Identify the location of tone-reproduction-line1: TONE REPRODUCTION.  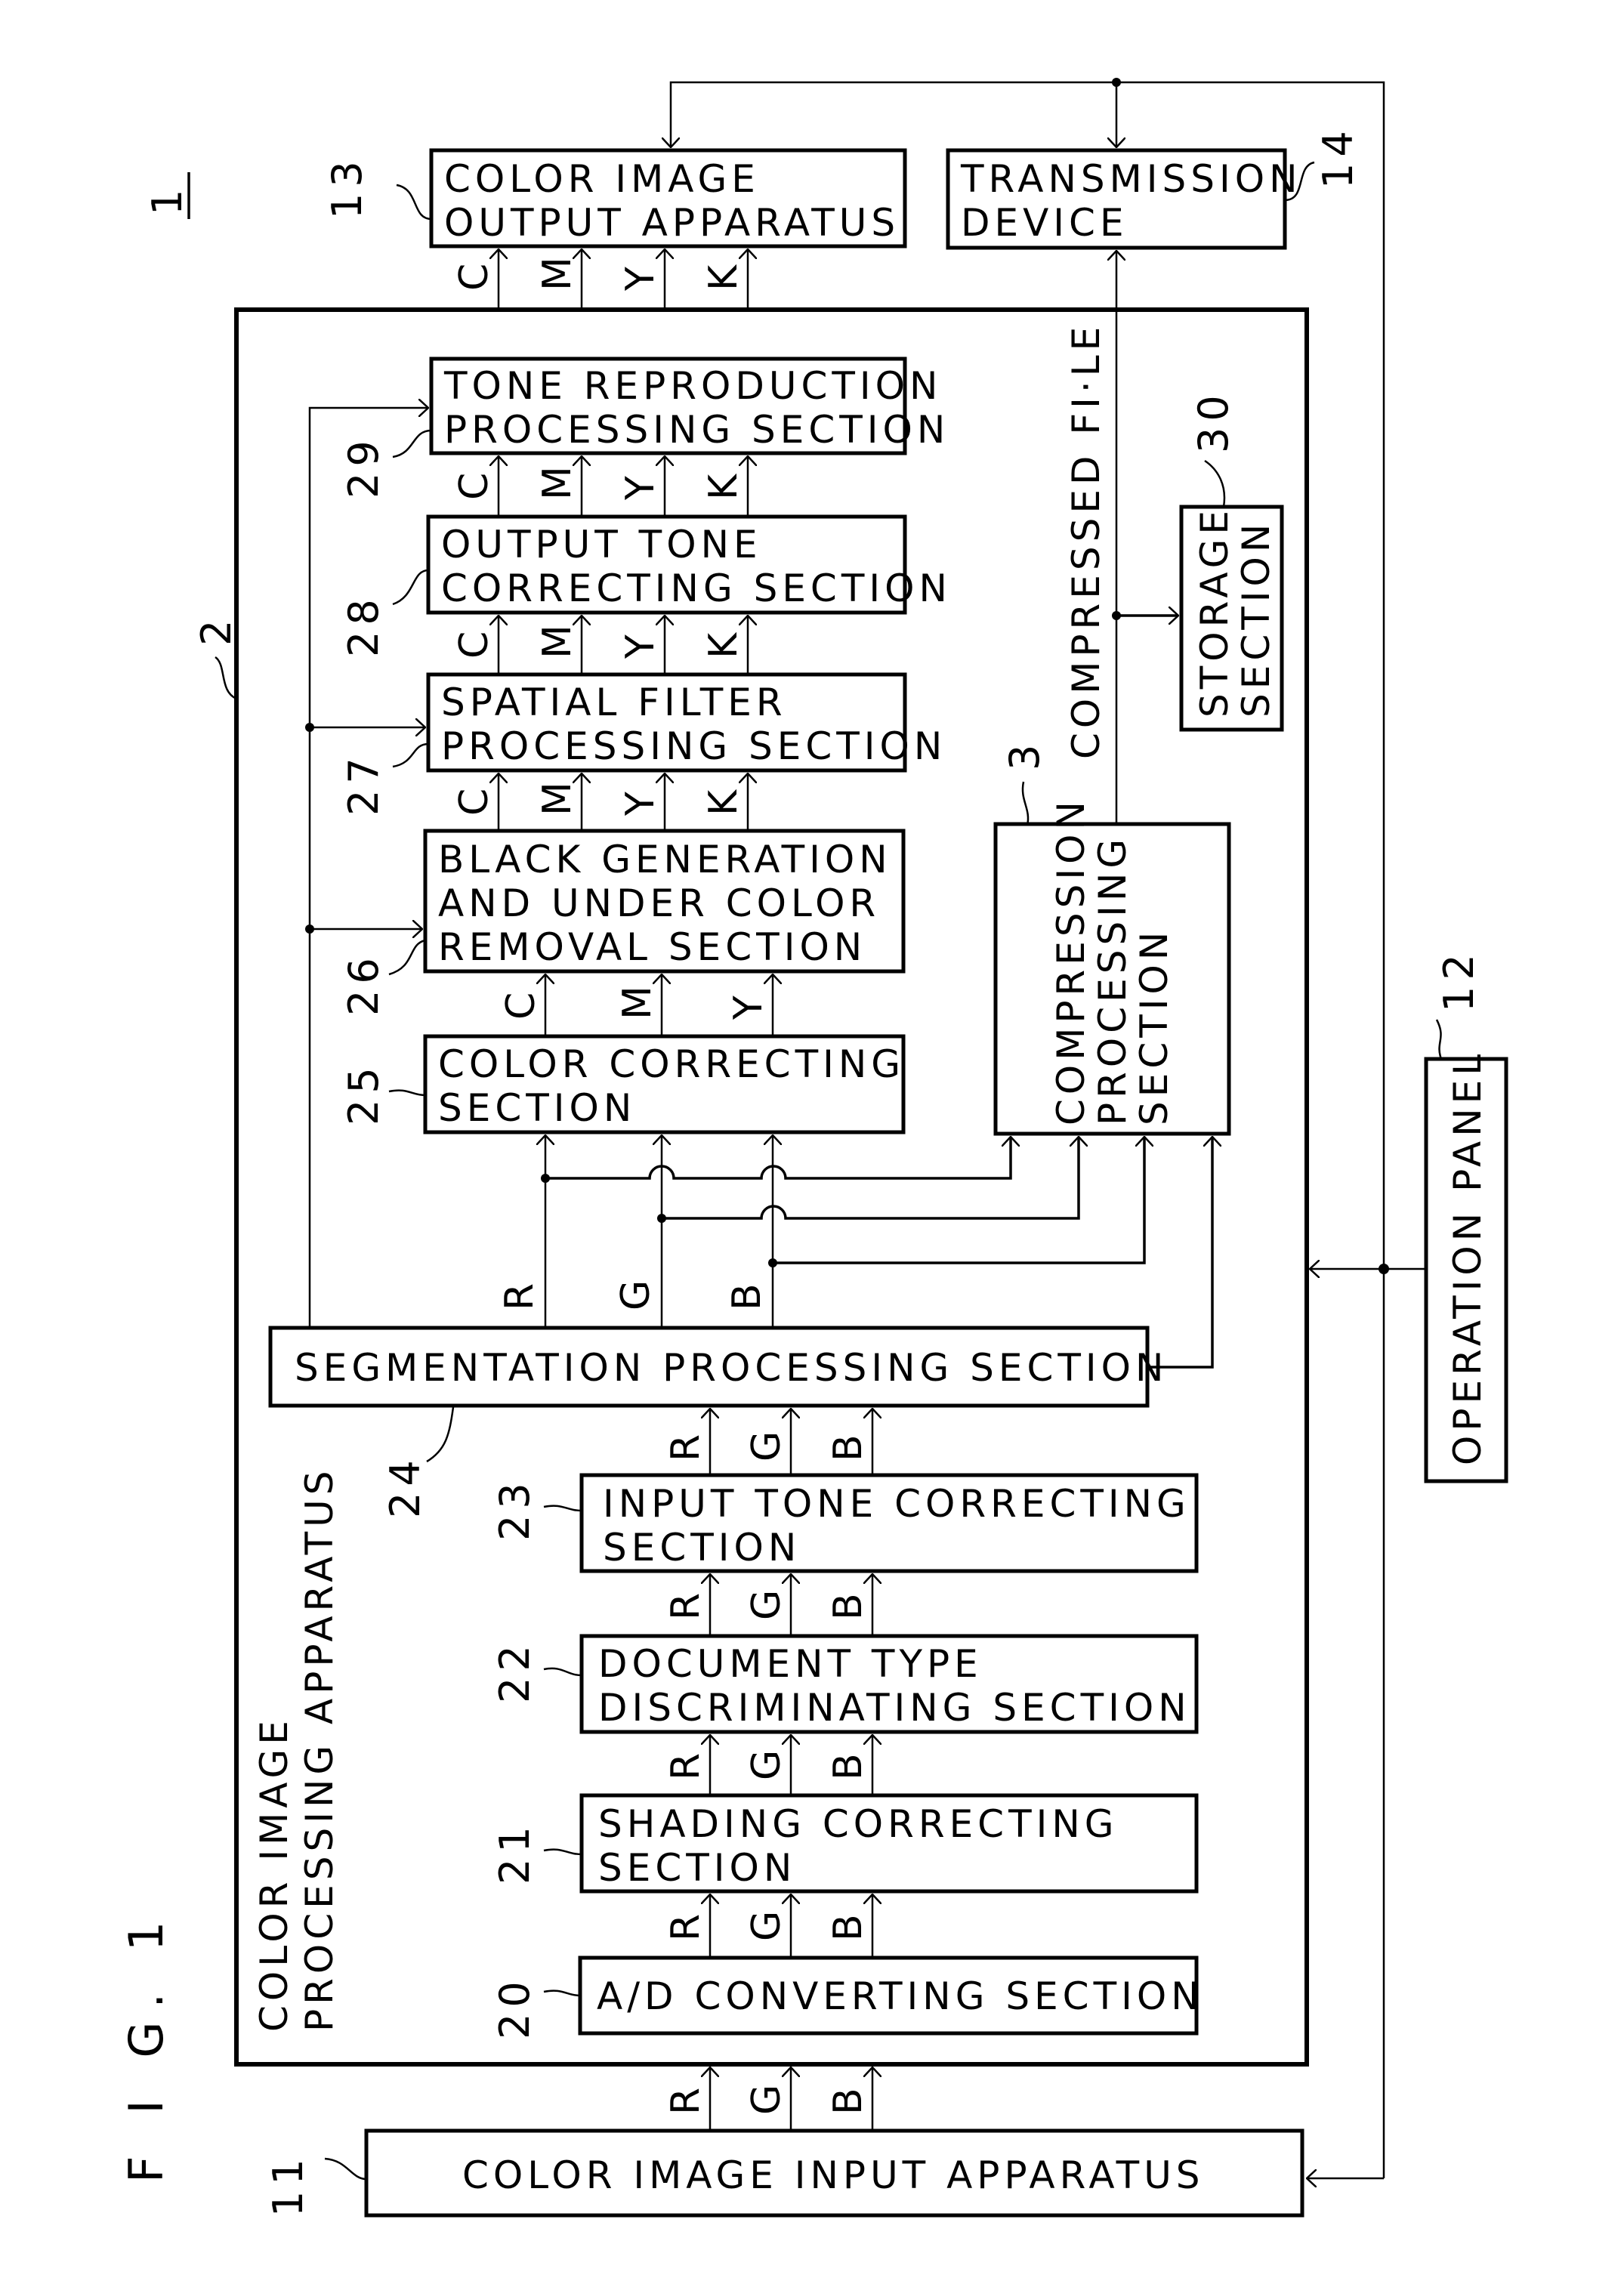
(693, 386).